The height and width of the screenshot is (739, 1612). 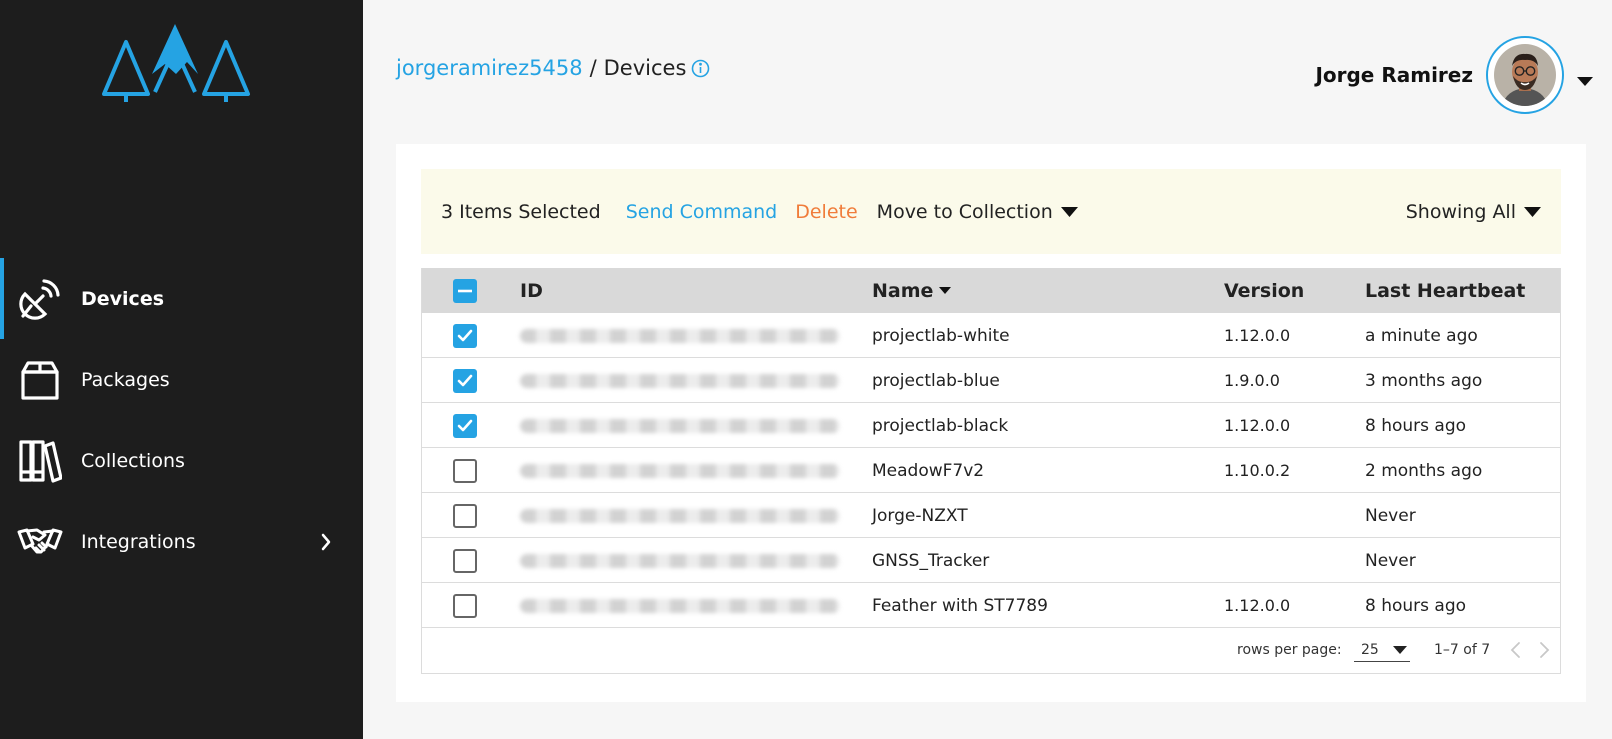 I want to click on avatar-photo, so click(x=1525, y=75).